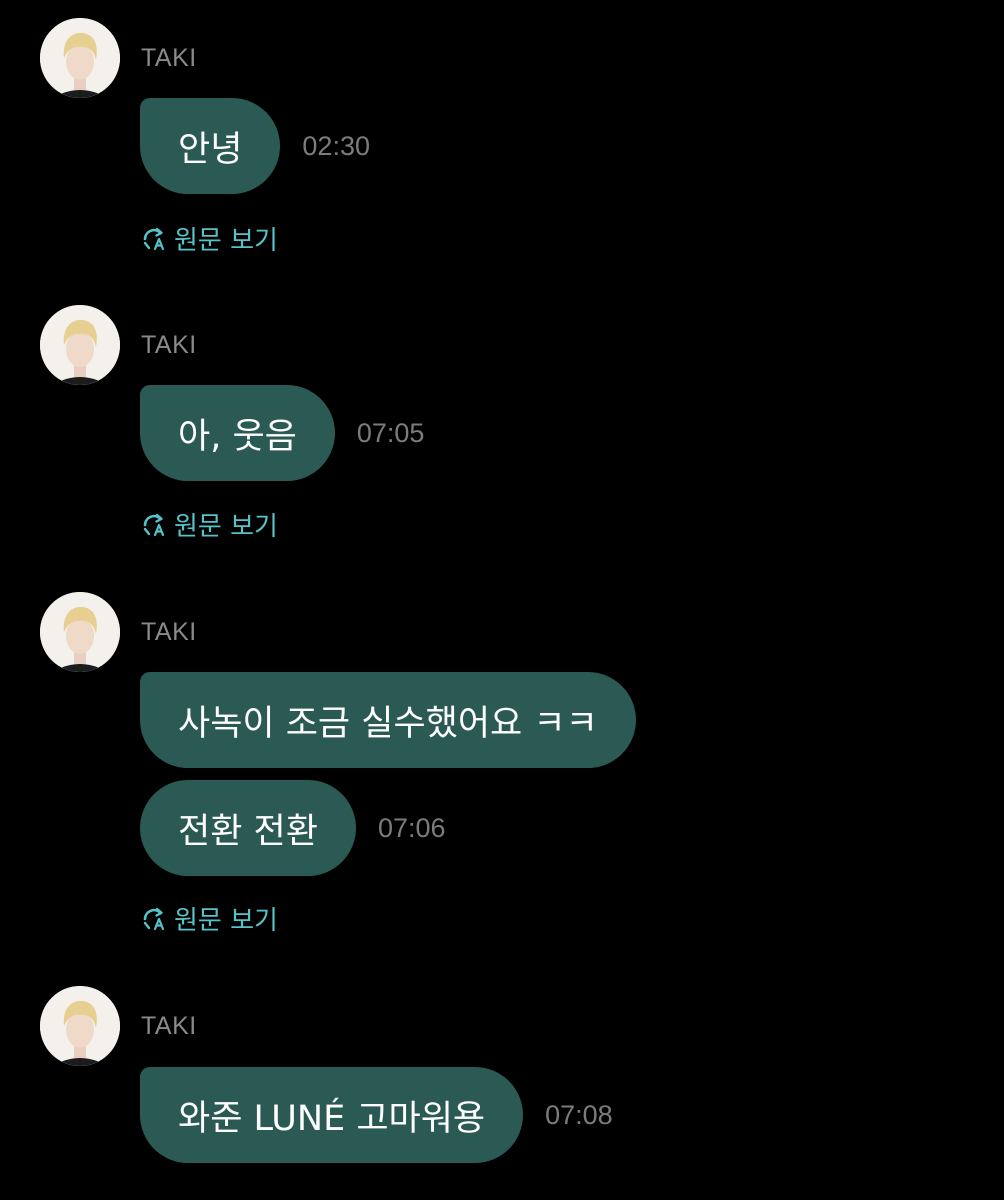  Describe the element at coordinates (332, 1115) in the screenshot. I see `message-bubble: 와준 LUNÉ 고마워용` at that location.